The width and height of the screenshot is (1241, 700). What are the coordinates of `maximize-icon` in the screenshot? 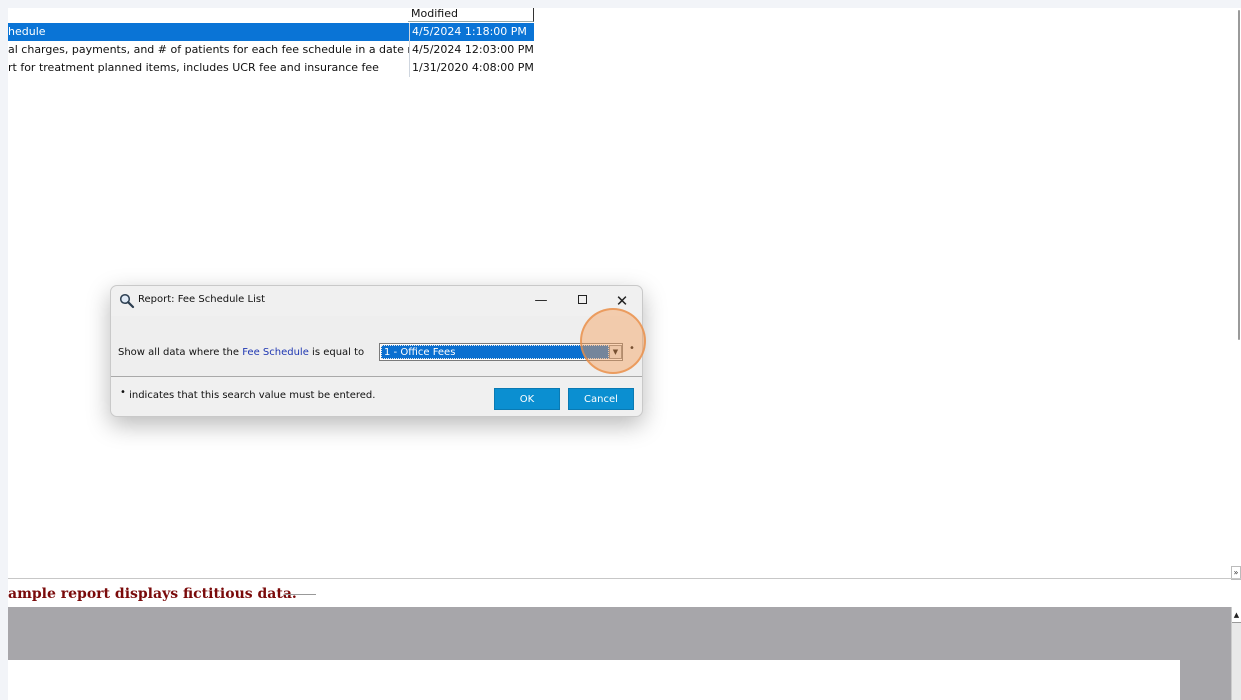 It's located at (582, 301).